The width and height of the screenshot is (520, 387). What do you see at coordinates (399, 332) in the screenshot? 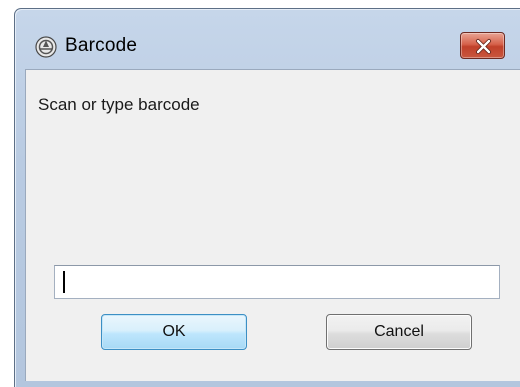
I see `cancel-button: Cancel` at bounding box center [399, 332].